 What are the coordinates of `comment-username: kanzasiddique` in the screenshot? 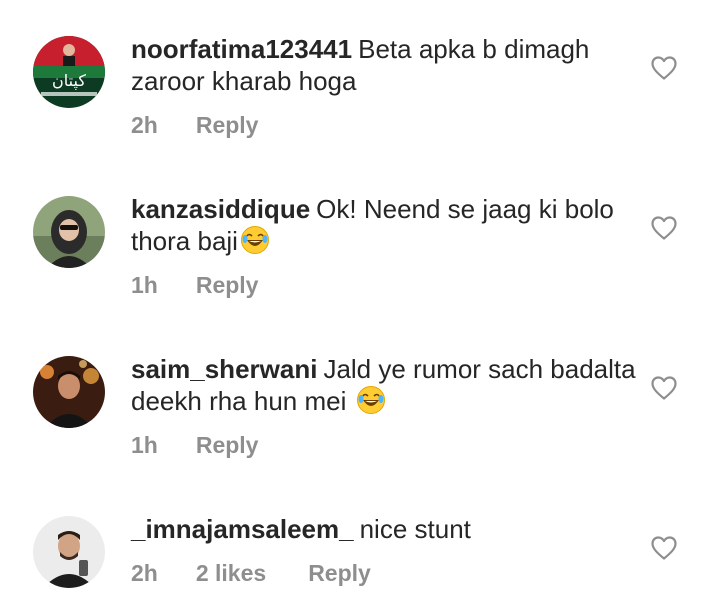 It's located at (220, 209).